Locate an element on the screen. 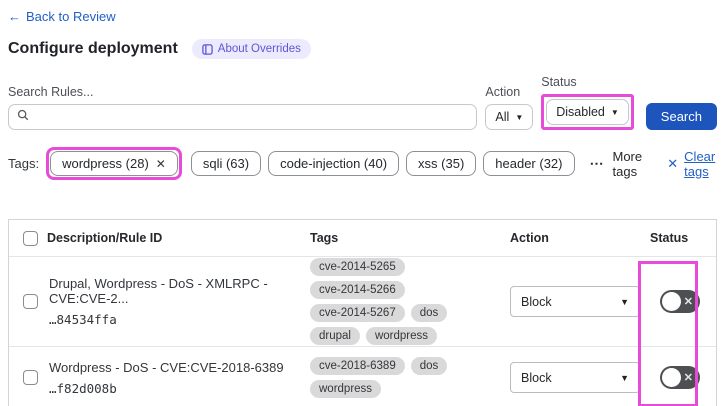  more-tags-button: ⋯ More tags is located at coordinates (616, 164).